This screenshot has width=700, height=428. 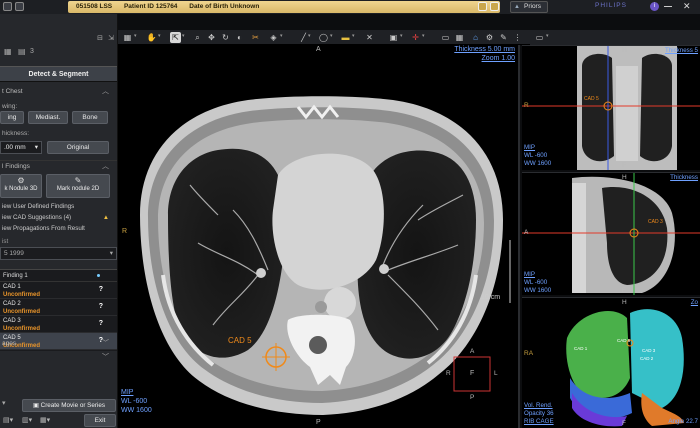 I want to click on info-icon: i, so click(x=654, y=6).